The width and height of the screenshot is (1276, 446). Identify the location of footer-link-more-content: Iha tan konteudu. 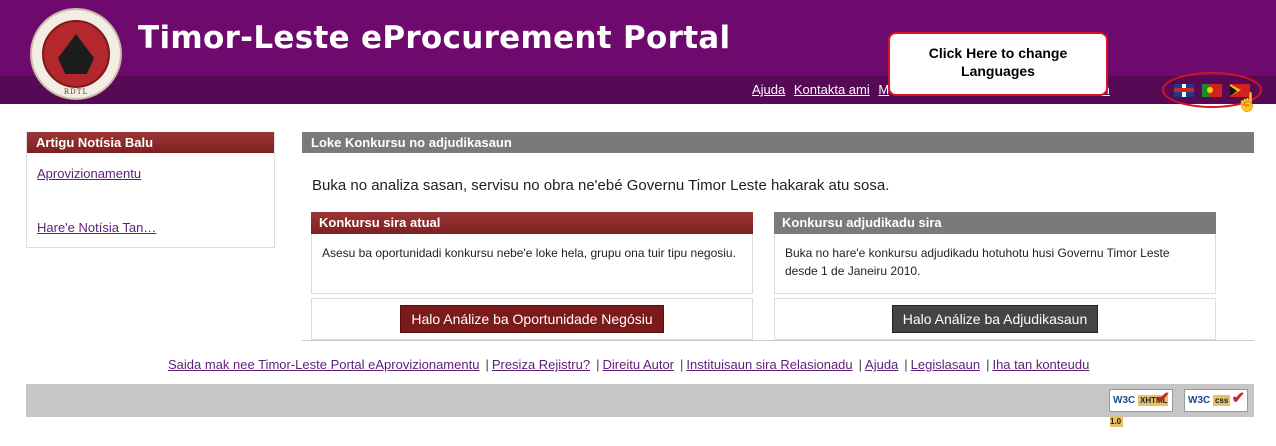
(1040, 364).